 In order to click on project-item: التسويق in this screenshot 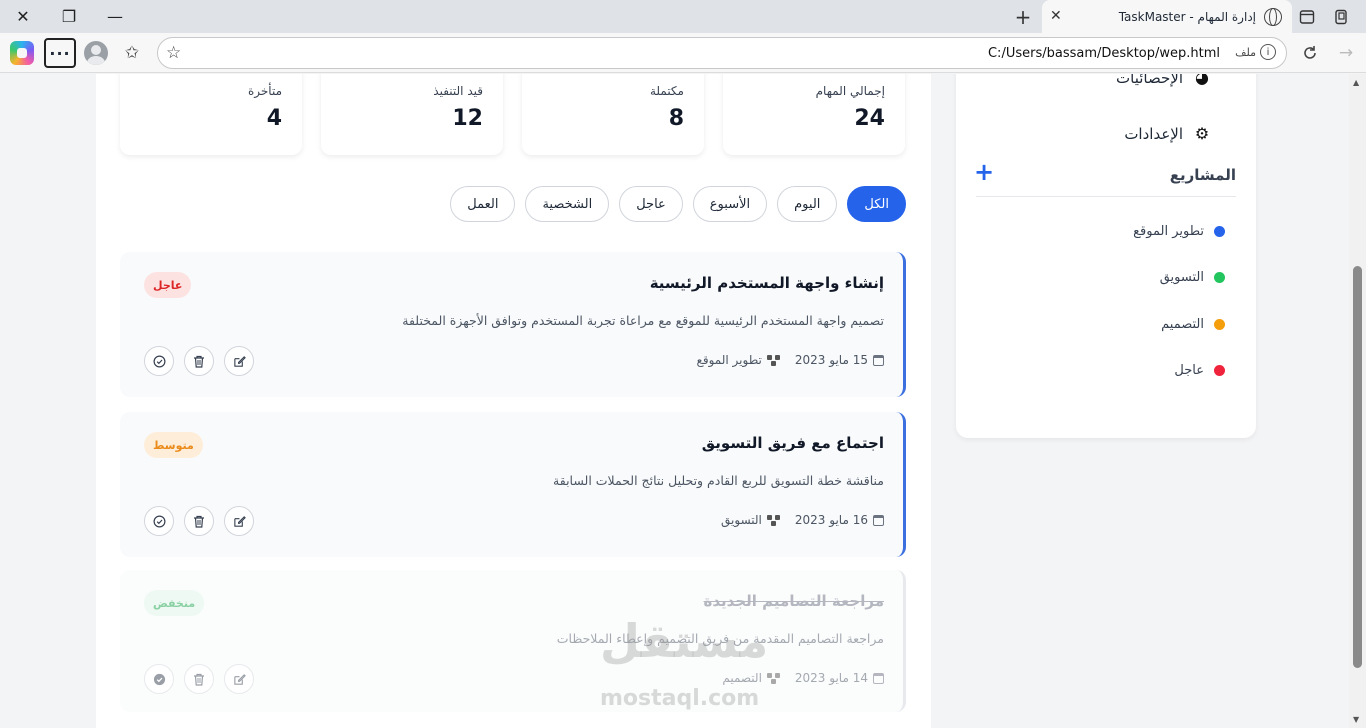, I will do `click(1192, 277)`.